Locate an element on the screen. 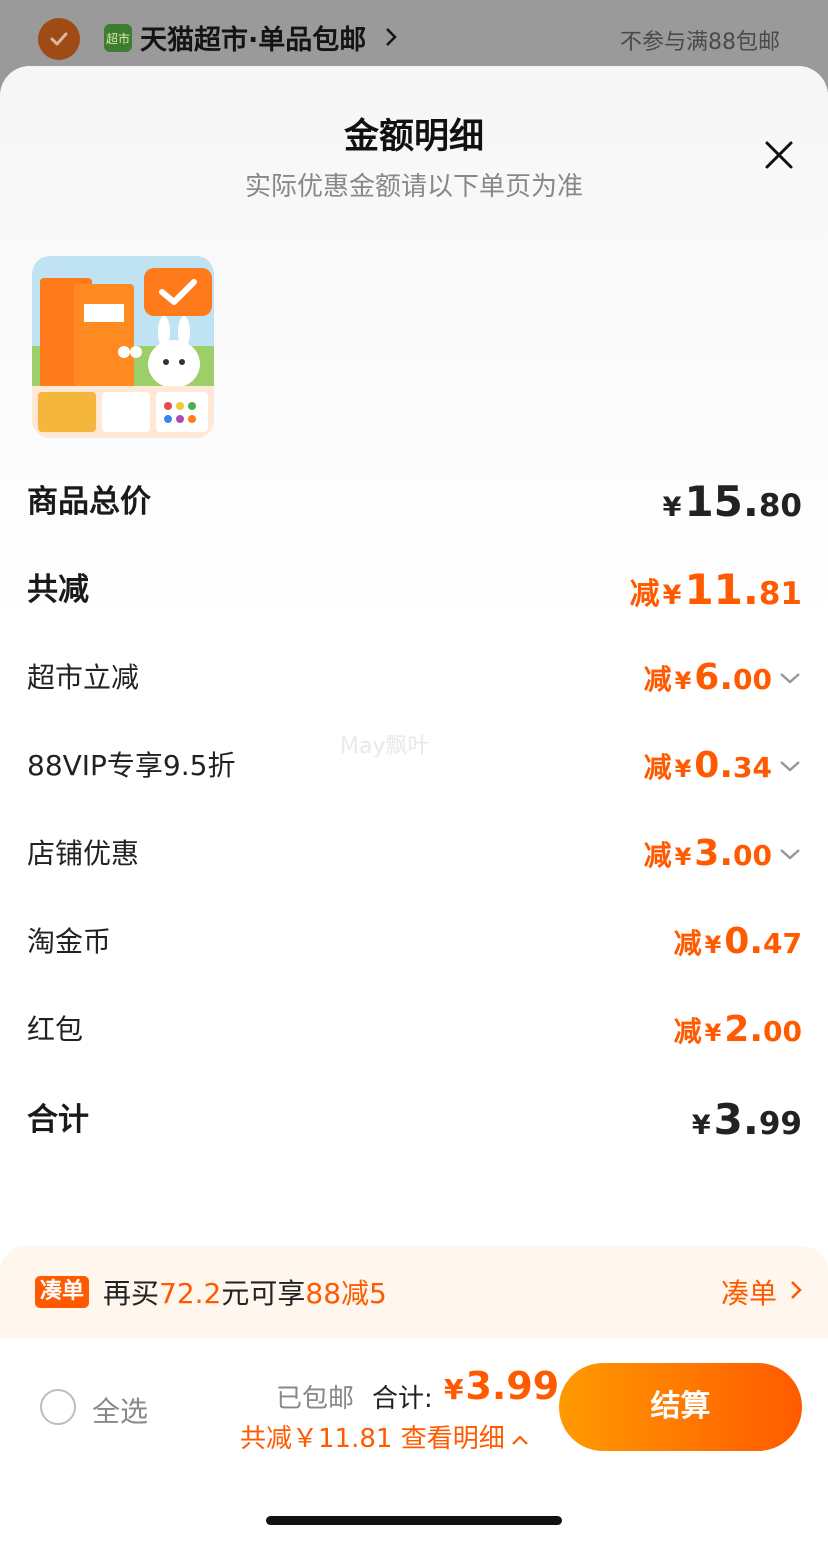 This screenshot has height=1542, width=828. home-indicator is located at coordinates (414, 1520).